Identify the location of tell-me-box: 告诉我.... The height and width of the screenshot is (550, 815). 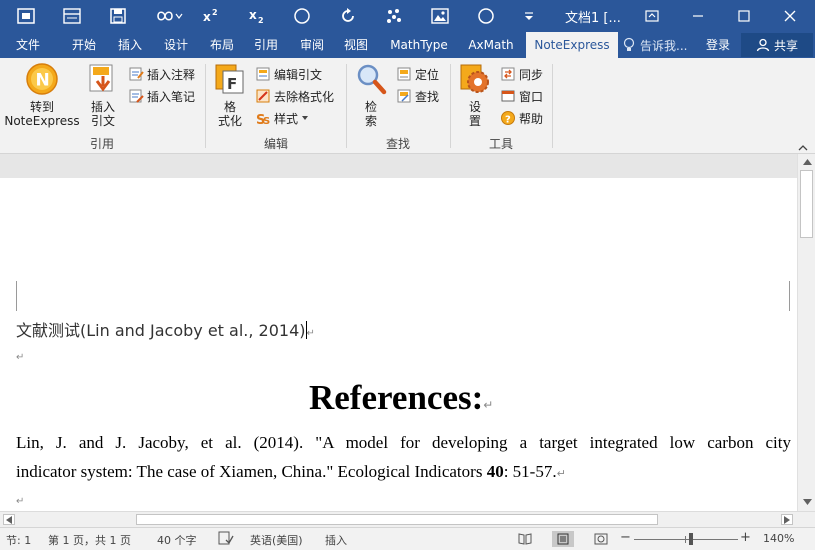
(654, 45).